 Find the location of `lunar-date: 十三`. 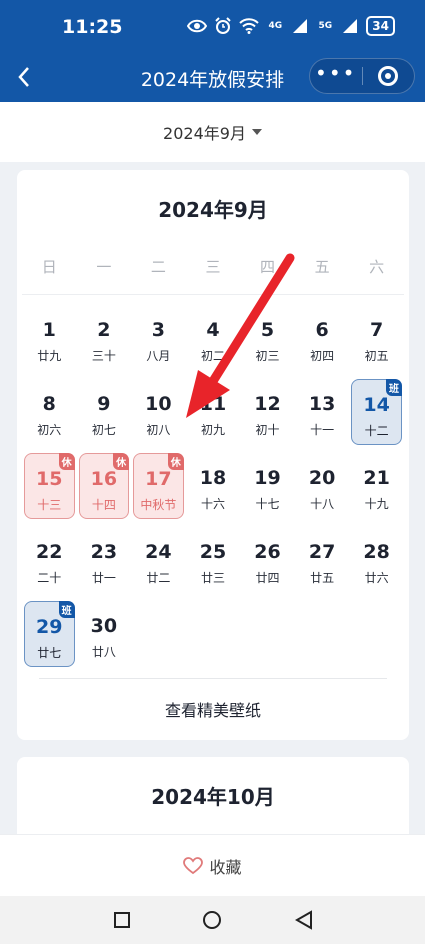

lunar-date: 十三 is located at coordinates (49, 505).